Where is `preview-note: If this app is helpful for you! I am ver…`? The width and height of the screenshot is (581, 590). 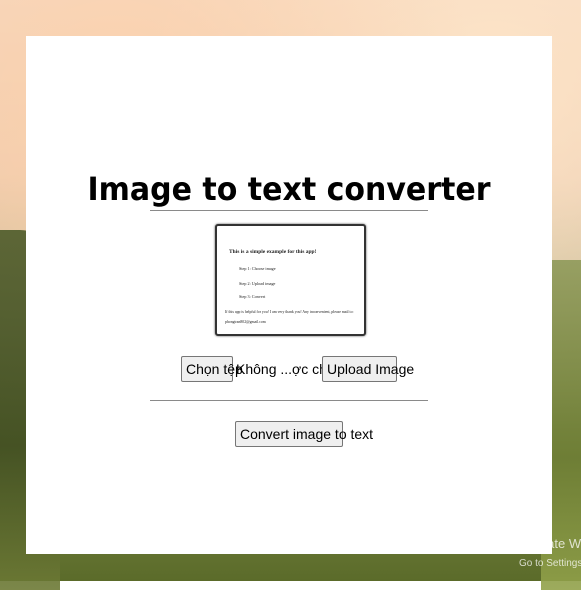 preview-note: If this app is helpful for you! I am ver… is located at coordinates (289, 317).